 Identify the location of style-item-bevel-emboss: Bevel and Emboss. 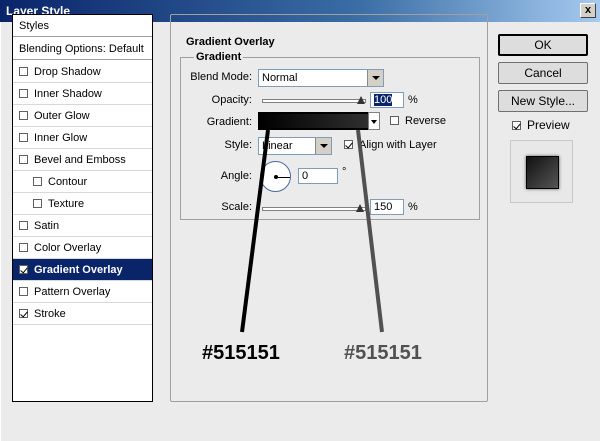
(82, 160).